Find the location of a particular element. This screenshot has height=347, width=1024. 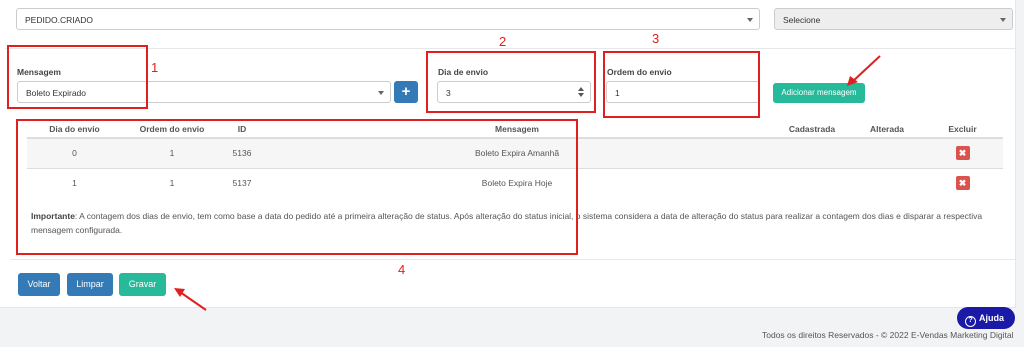

event-select-value: PEDIDO.CRIADO is located at coordinates (59, 20).